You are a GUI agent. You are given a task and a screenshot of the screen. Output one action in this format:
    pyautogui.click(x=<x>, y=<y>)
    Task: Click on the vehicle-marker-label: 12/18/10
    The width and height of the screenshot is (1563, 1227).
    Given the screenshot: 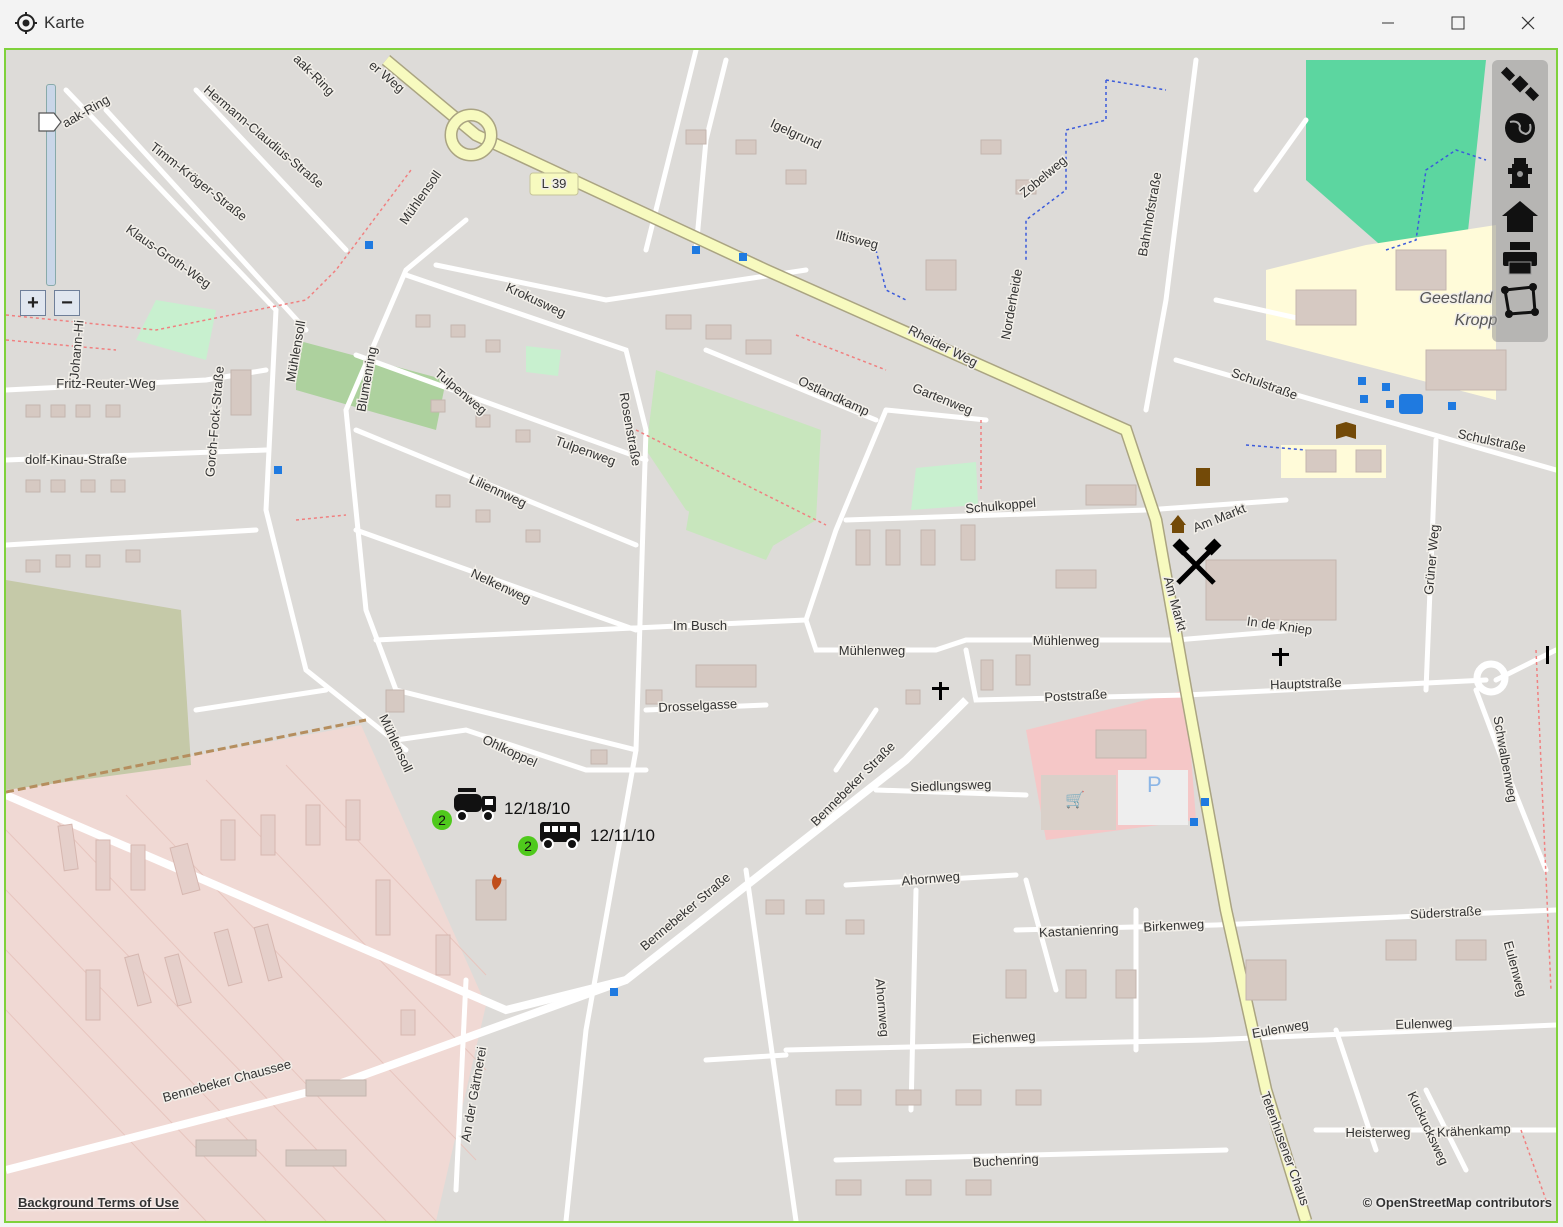 What is the action you would take?
    pyautogui.click(x=537, y=808)
    